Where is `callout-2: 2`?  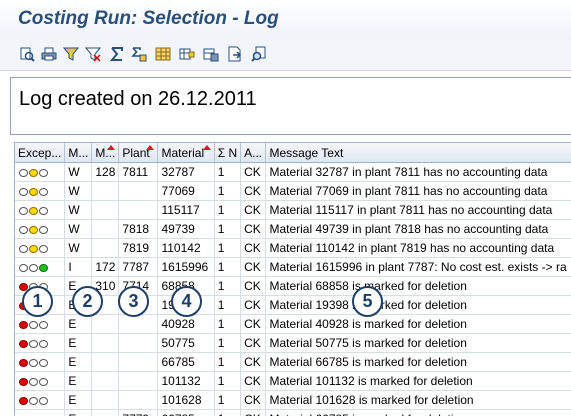
callout-2: 2 is located at coordinates (87, 301).